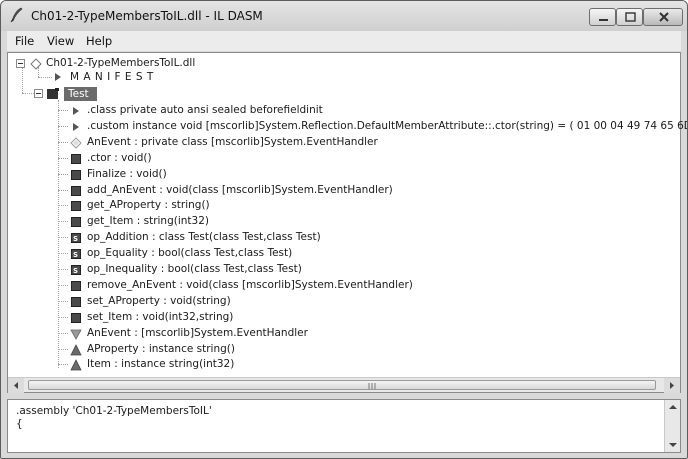  I want to click on class-icon, so click(53, 93).